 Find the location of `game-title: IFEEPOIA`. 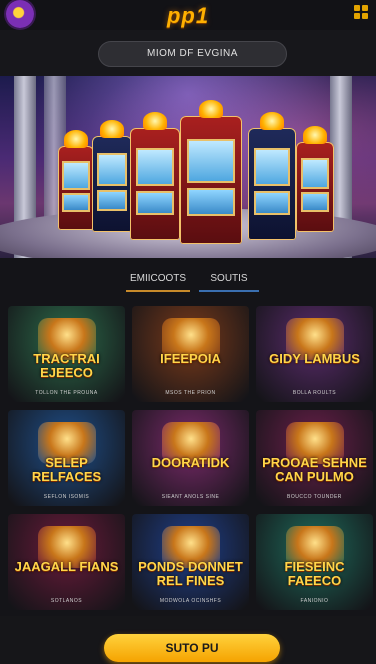

game-title: IFEEPOIA is located at coordinates (190, 358).